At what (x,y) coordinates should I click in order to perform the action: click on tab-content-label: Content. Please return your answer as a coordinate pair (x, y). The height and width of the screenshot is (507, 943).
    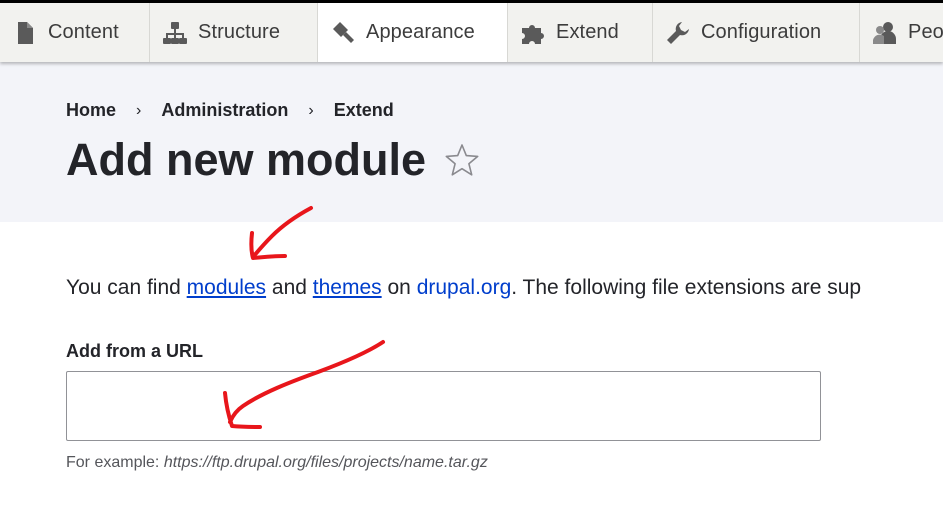
    Looking at the image, I should click on (83, 32).